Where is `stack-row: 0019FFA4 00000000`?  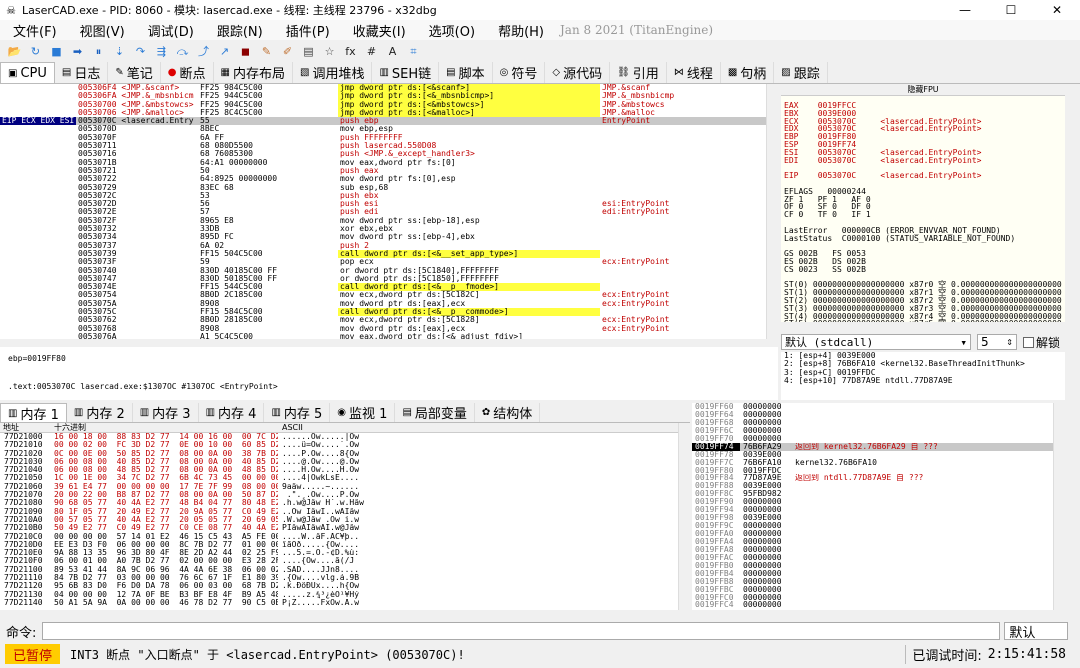
stack-row: 0019FFA4 00000000 is located at coordinates (878, 542).